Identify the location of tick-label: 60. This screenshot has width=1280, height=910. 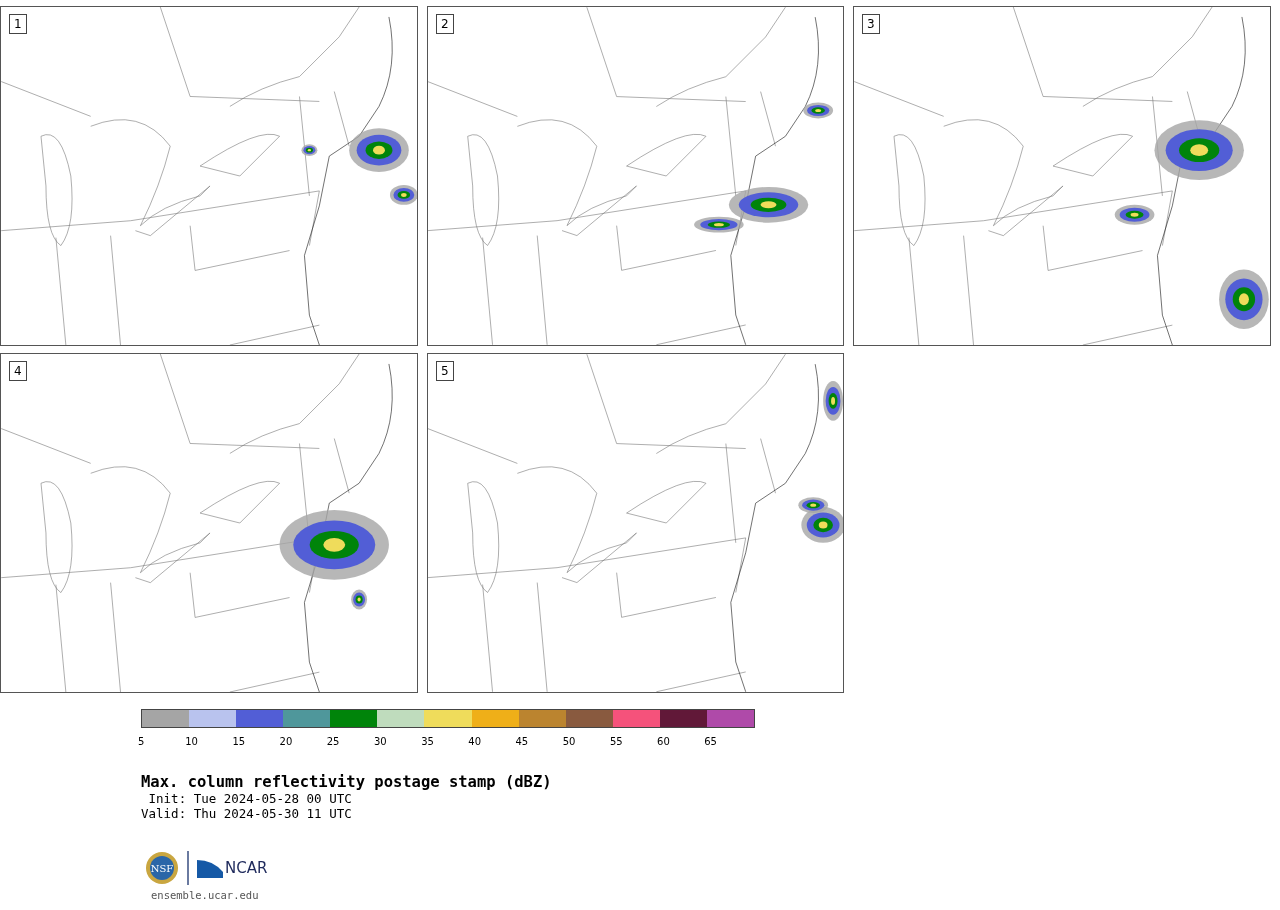
(663, 741).